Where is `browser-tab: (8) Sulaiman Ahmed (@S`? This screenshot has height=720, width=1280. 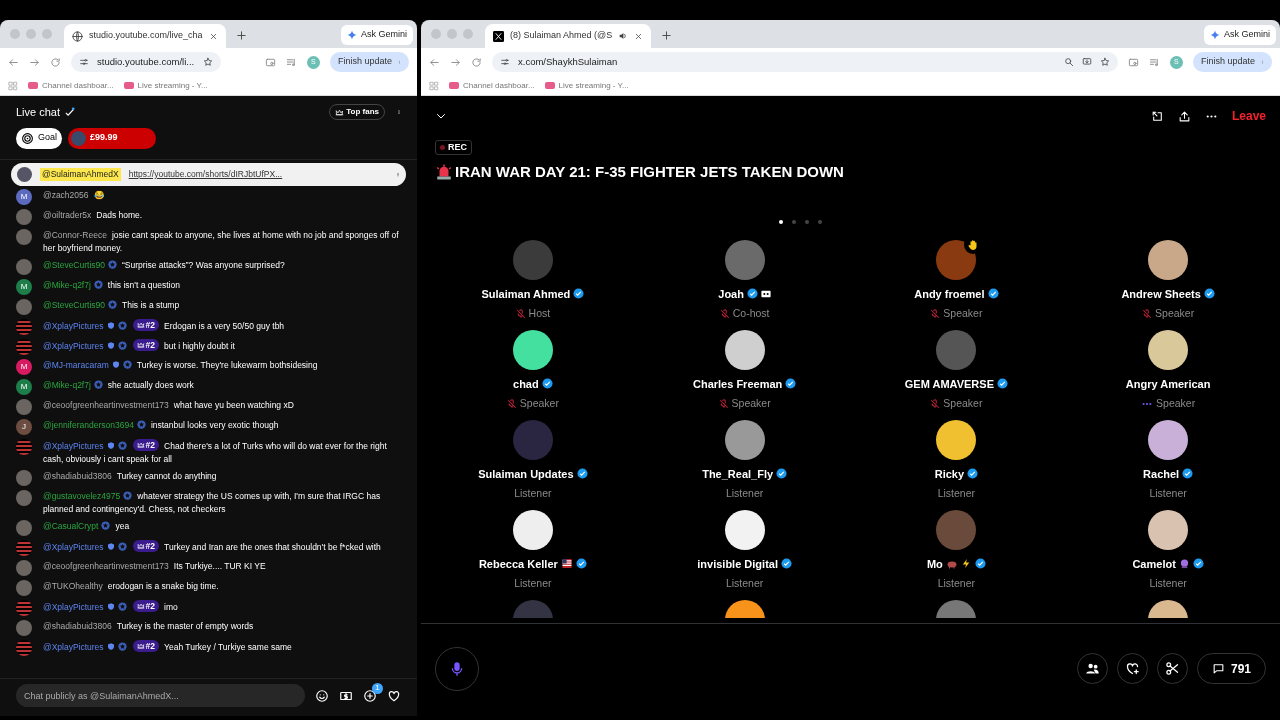
browser-tab: (8) Sulaiman Ahmed (@S is located at coordinates (568, 36).